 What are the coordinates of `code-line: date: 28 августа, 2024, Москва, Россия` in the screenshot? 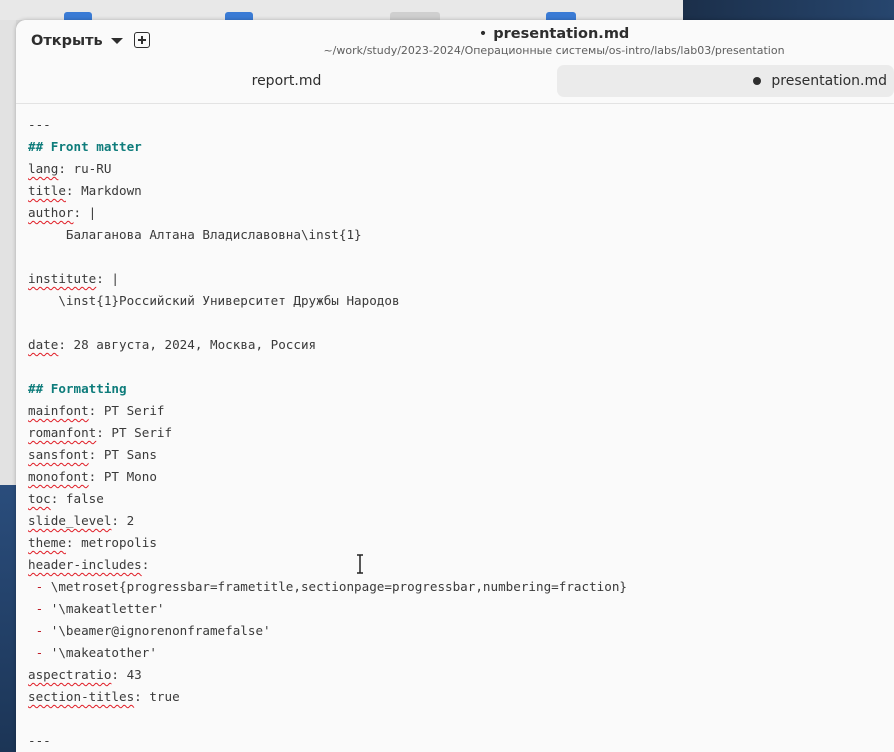 It's located at (172, 344).